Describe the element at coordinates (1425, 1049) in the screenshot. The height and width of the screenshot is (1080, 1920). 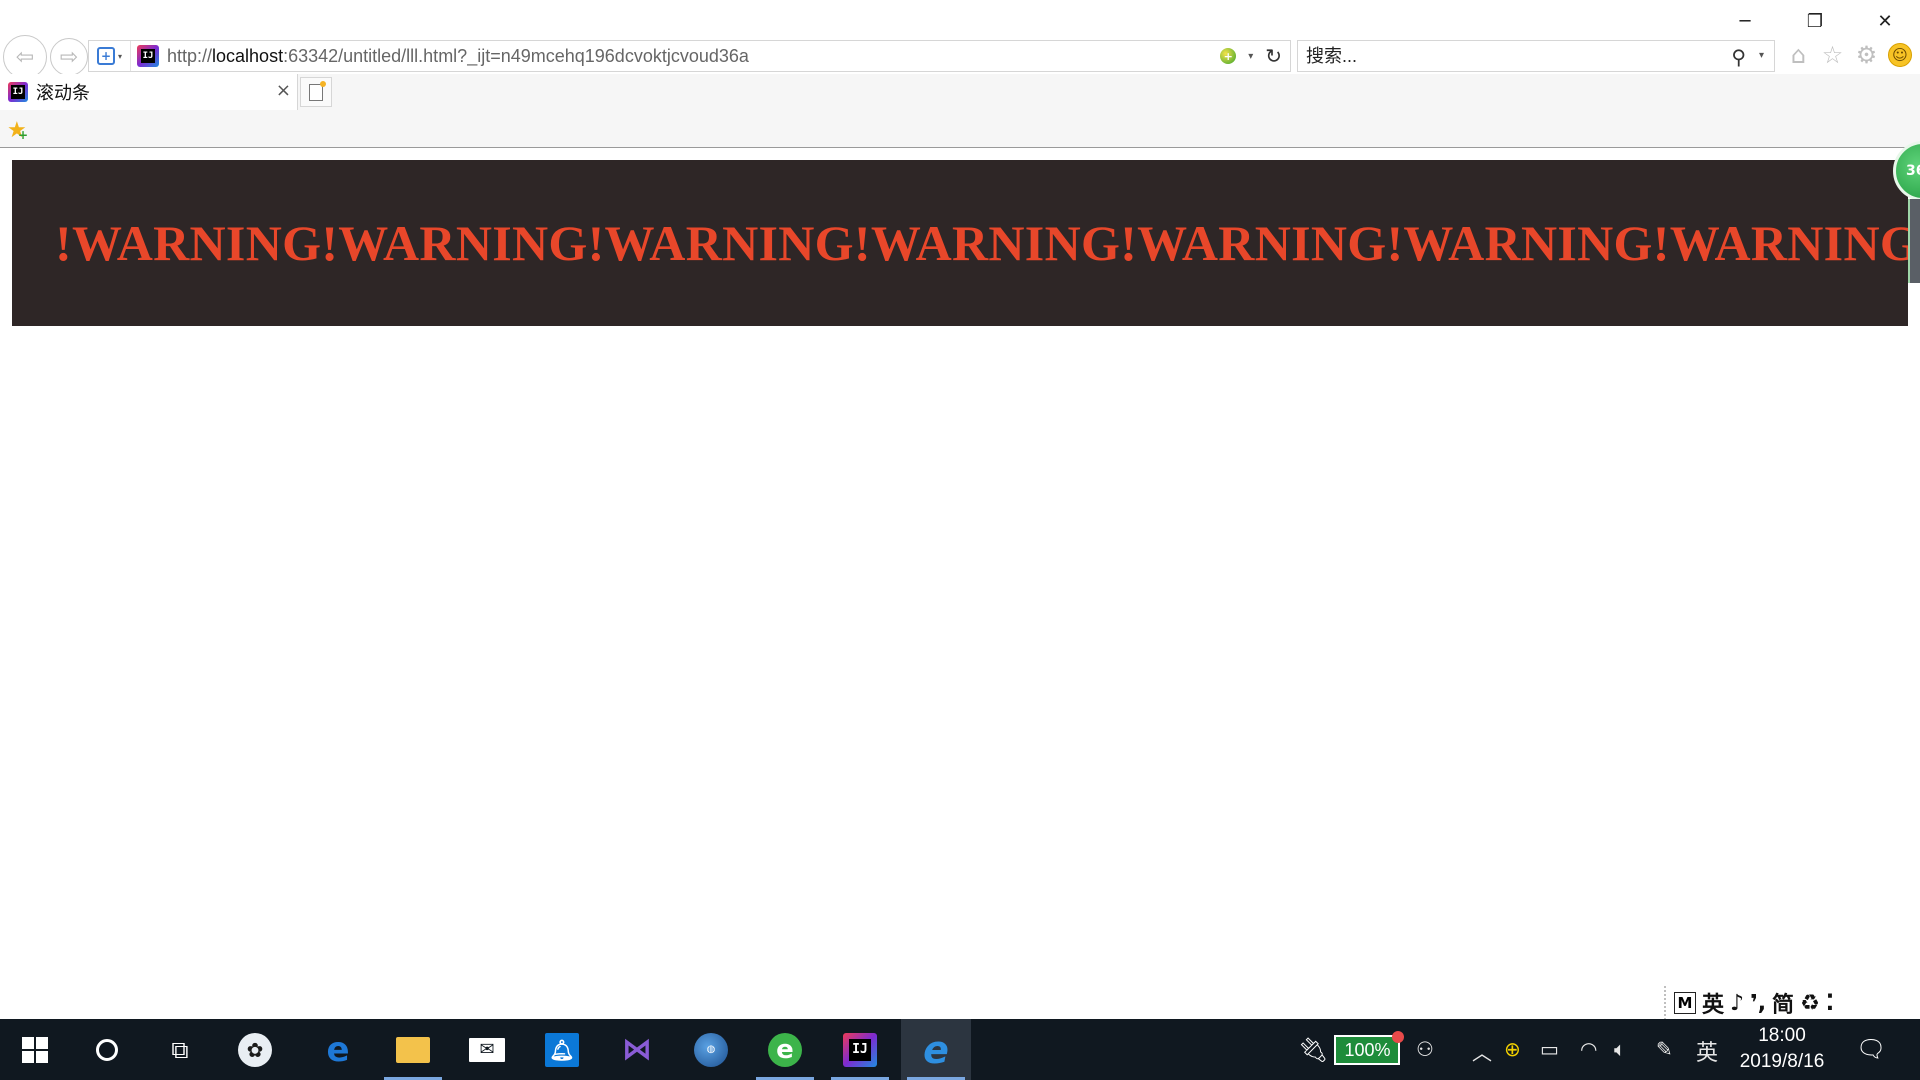
I see `people-icon: ⚇` at that location.